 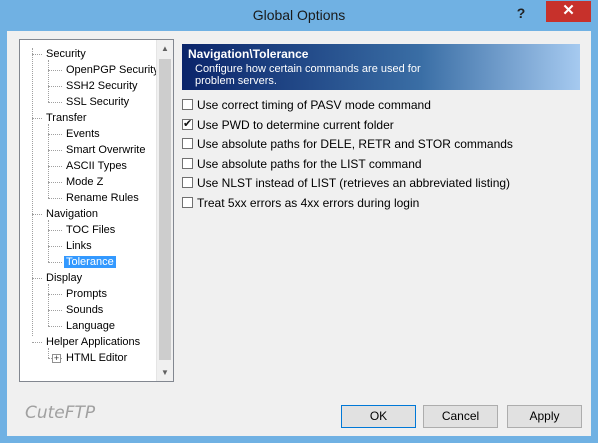 I want to click on tree-transfer: Transfer, so click(x=66, y=118).